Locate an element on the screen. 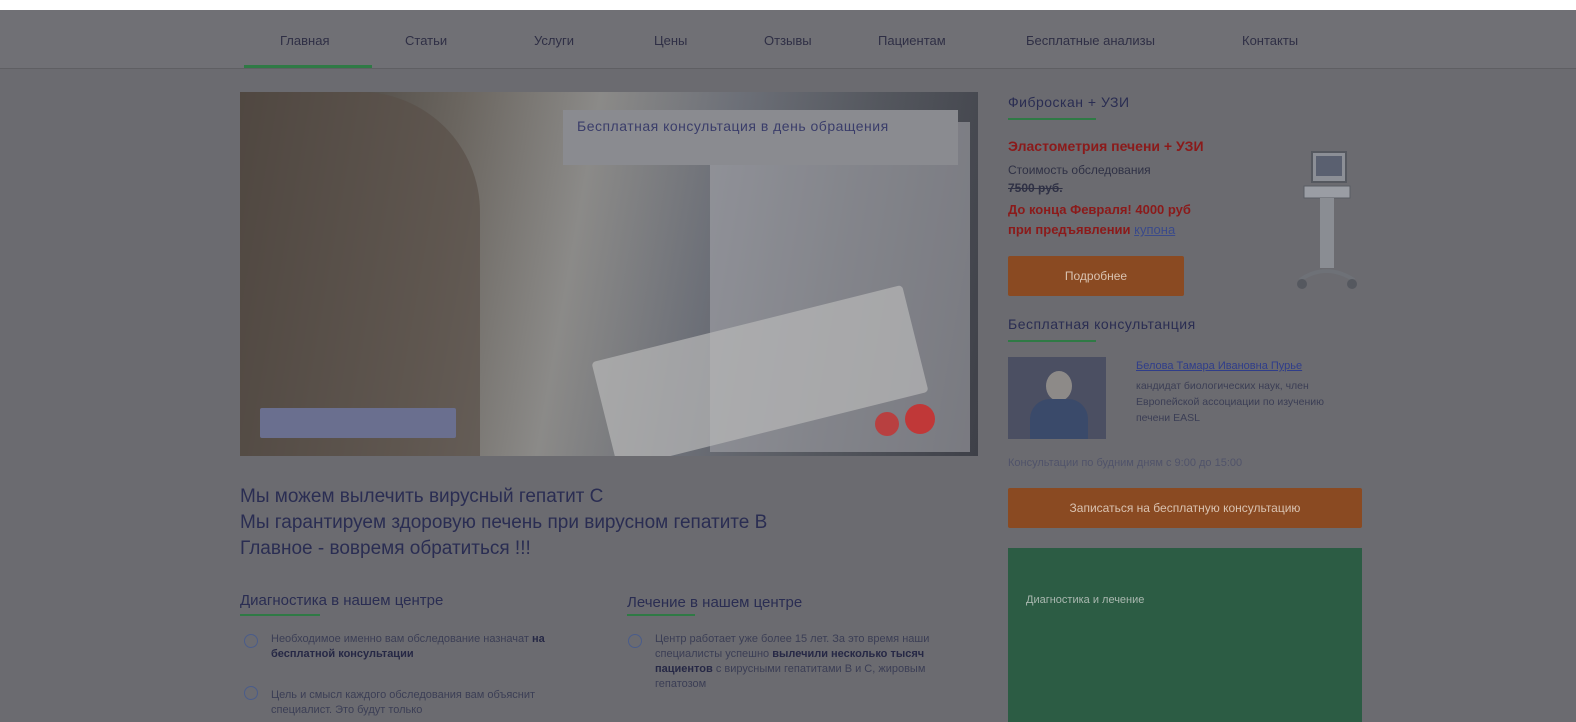 The height and width of the screenshot is (722, 1576). promo-title: Эластометрия печени + УЗИ is located at coordinates (1106, 146).